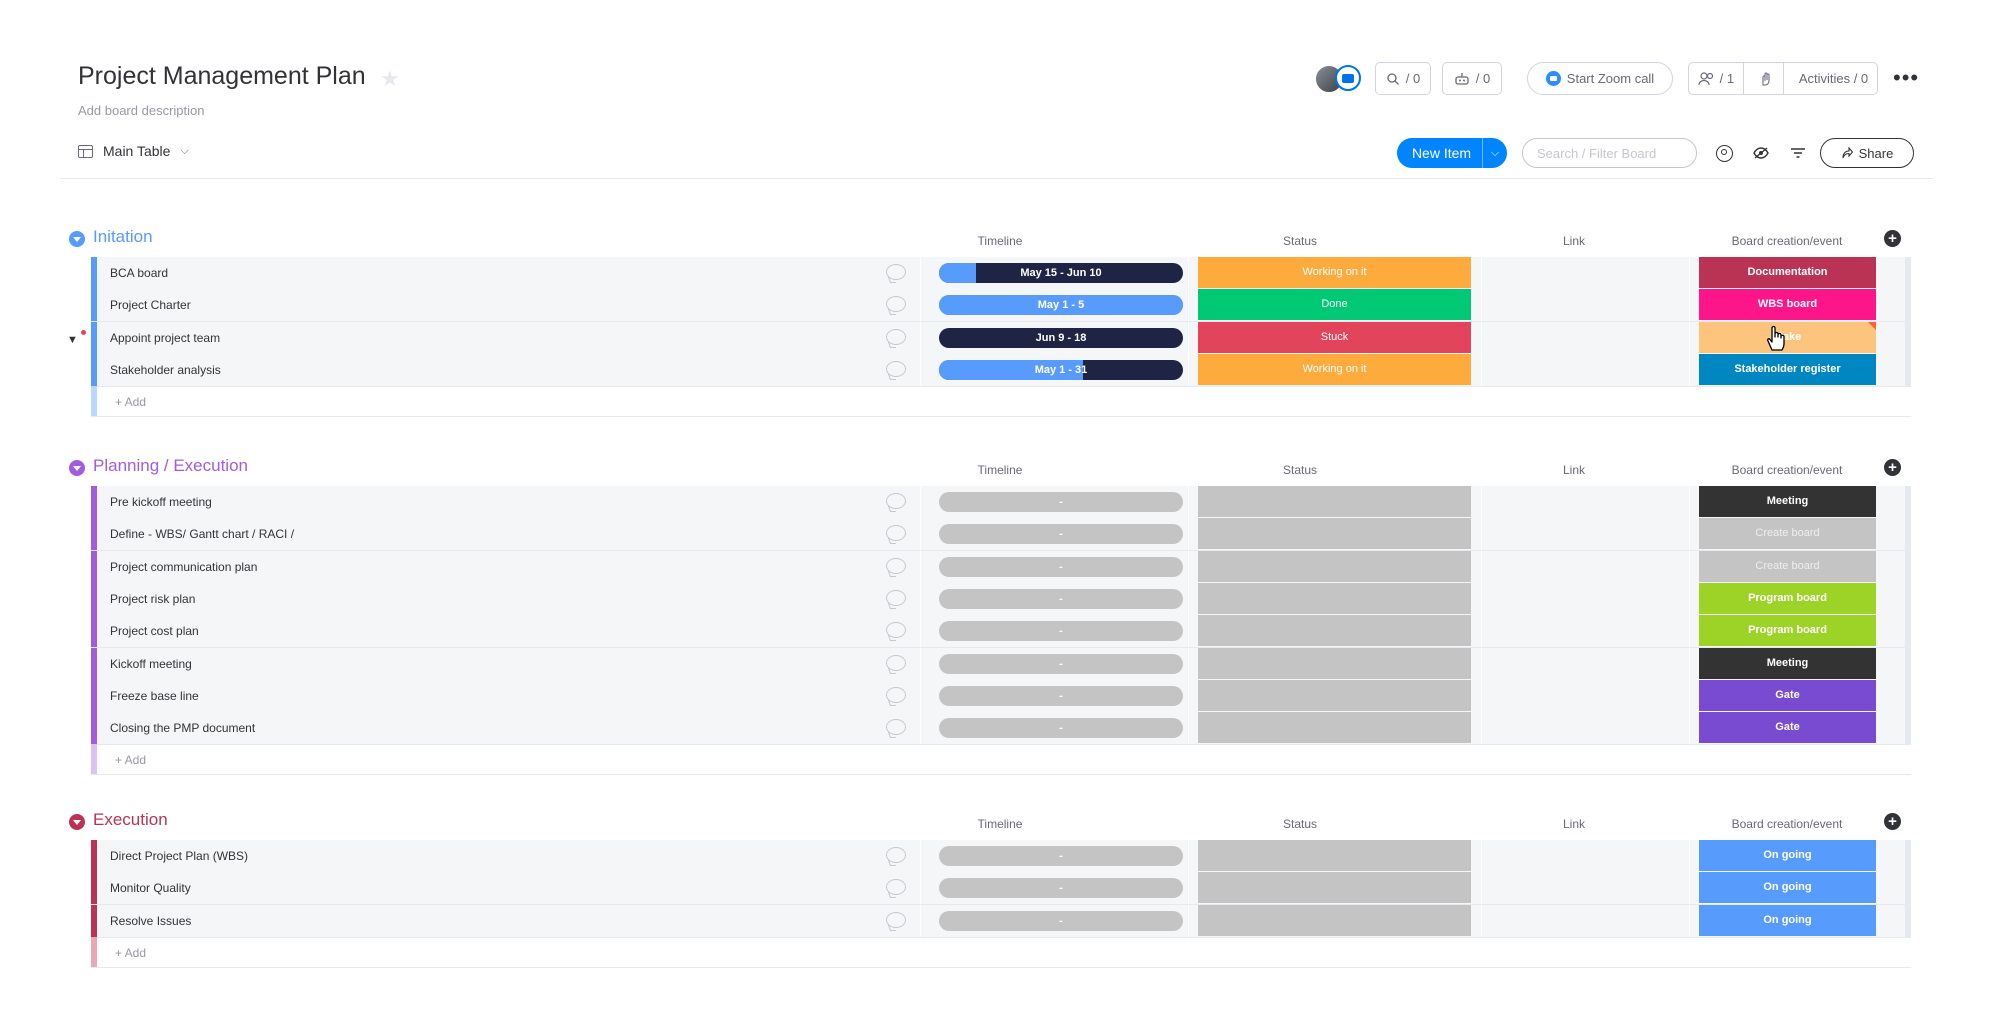 This screenshot has width=1999, height=1025. I want to click on table-row: Kickoff meeting - Meeting, so click(999, 664).